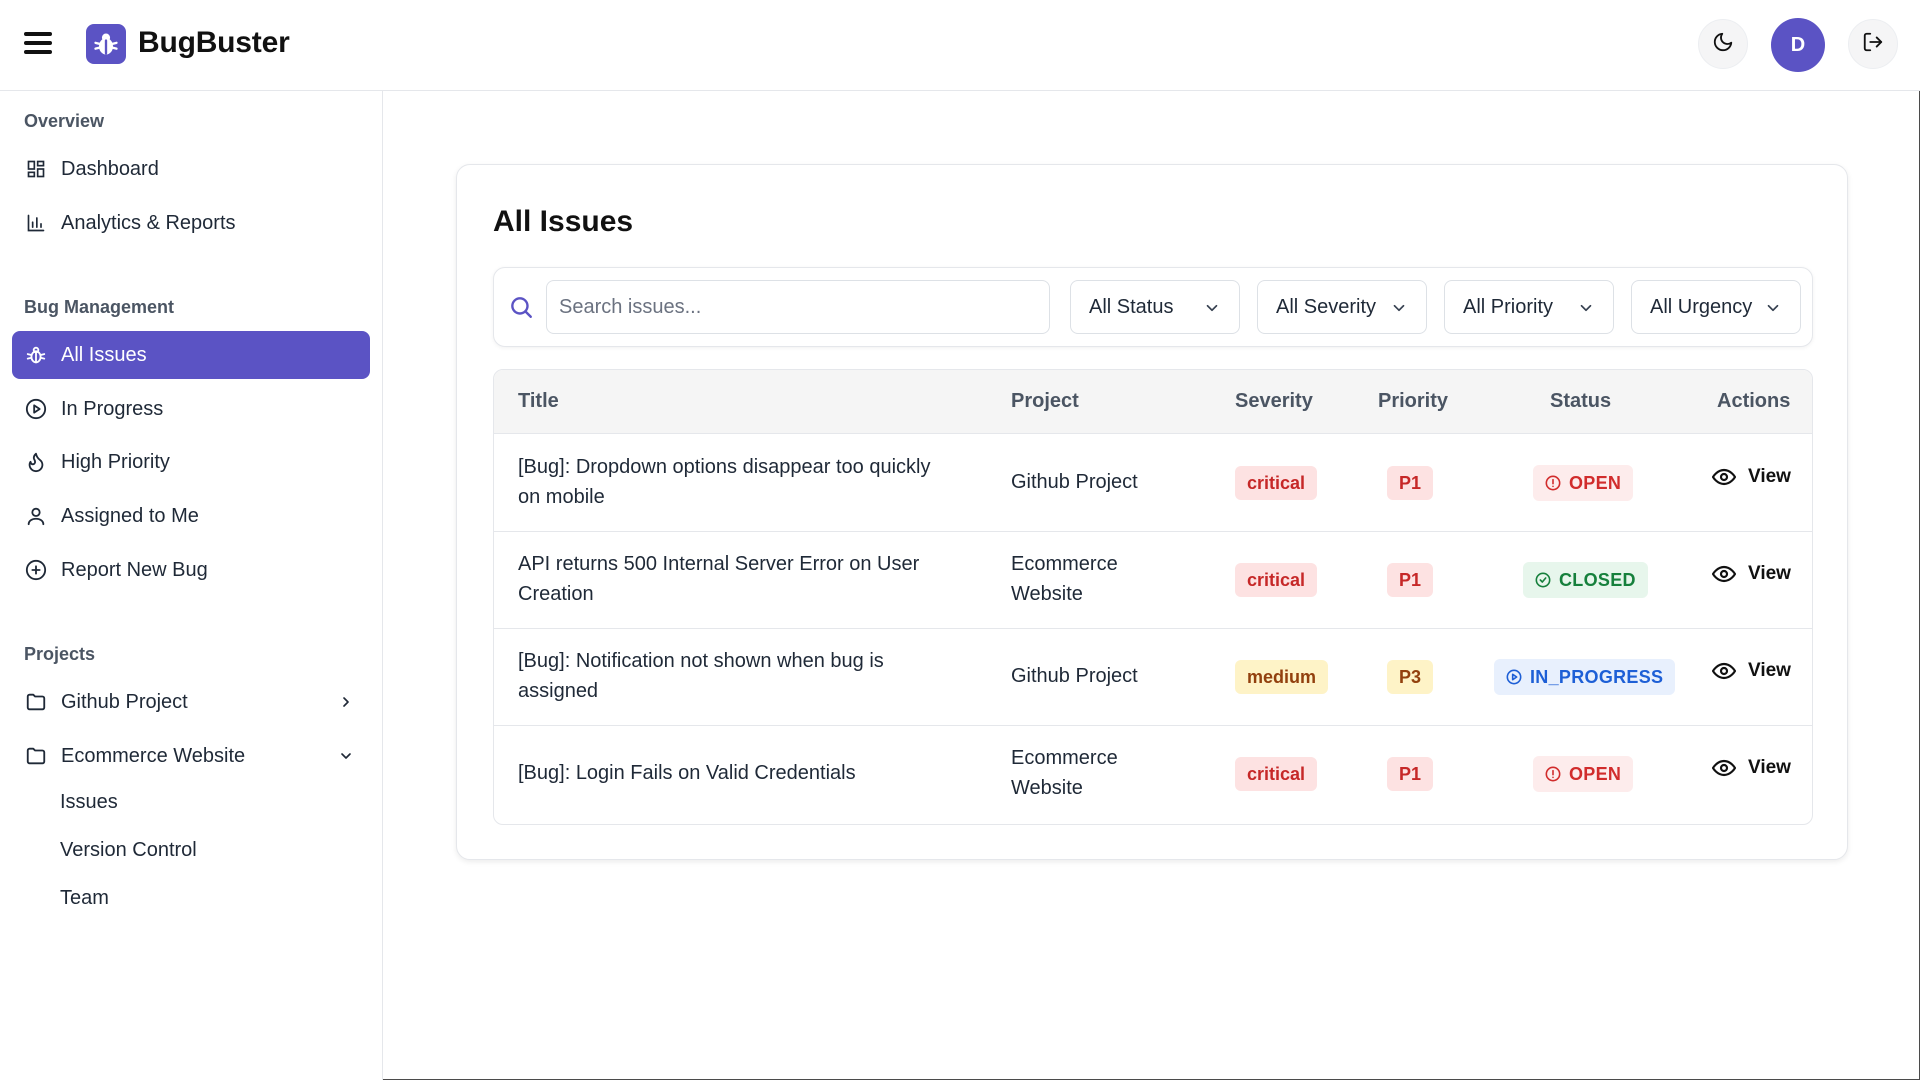 The width and height of the screenshot is (1920, 1080). Describe the element at coordinates (1131, 306) in the screenshot. I see `select-value: All Status` at that location.